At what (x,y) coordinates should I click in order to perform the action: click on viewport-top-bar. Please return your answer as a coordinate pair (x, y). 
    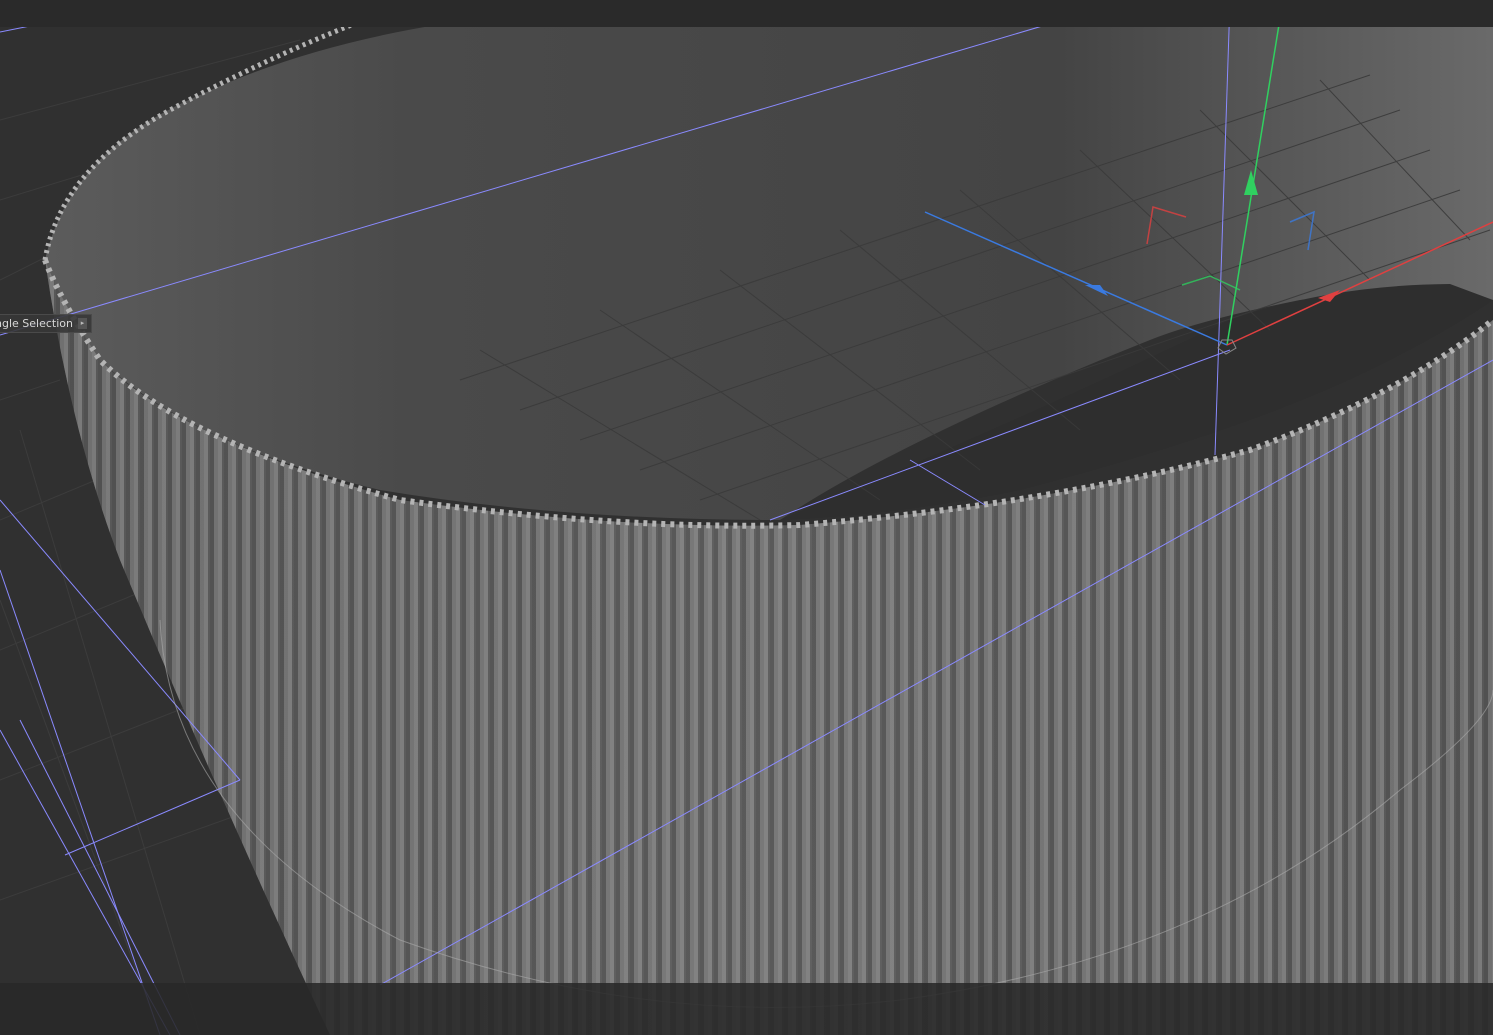
    Looking at the image, I should click on (746, 13).